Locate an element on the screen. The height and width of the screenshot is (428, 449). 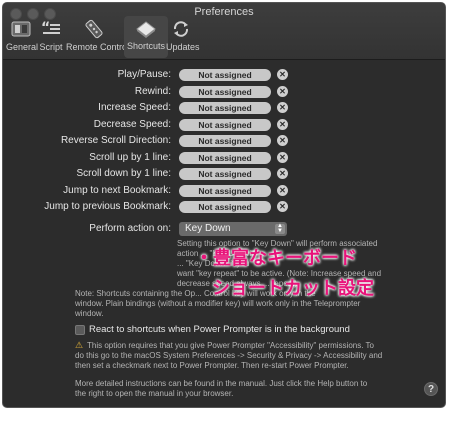
background-shortcuts-checkbox is located at coordinates (80, 330).